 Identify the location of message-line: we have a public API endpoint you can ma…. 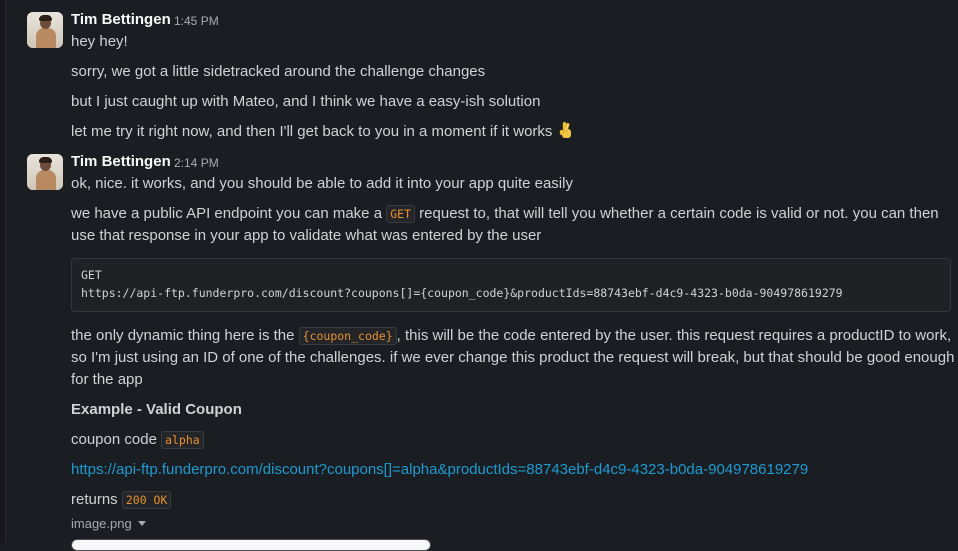
(505, 214).